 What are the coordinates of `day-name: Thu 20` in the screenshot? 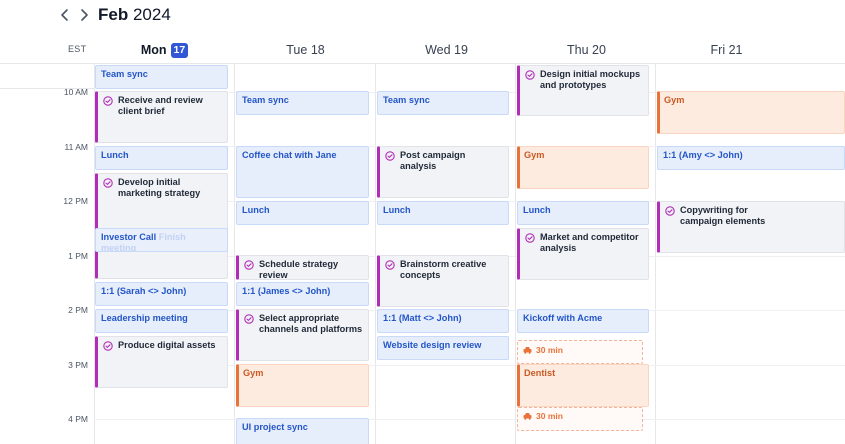 It's located at (586, 50).